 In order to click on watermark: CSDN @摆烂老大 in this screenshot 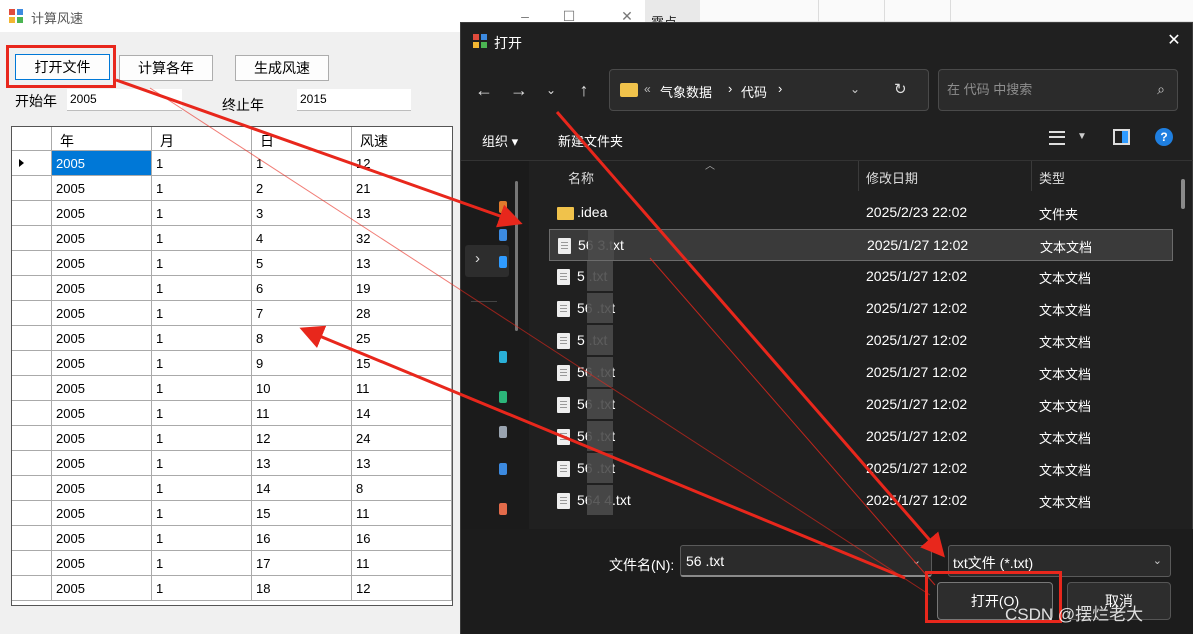, I will do `click(1074, 614)`.